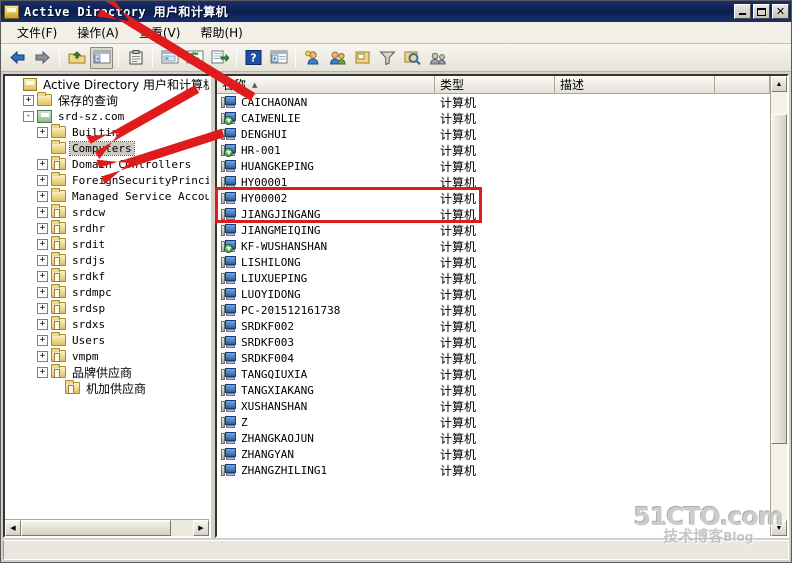 Image resolution: width=792 pixels, height=563 pixels. What do you see at coordinates (493, 166) in the screenshot?
I see `table-row: HUANGKEPING 计算机` at bounding box center [493, 166].